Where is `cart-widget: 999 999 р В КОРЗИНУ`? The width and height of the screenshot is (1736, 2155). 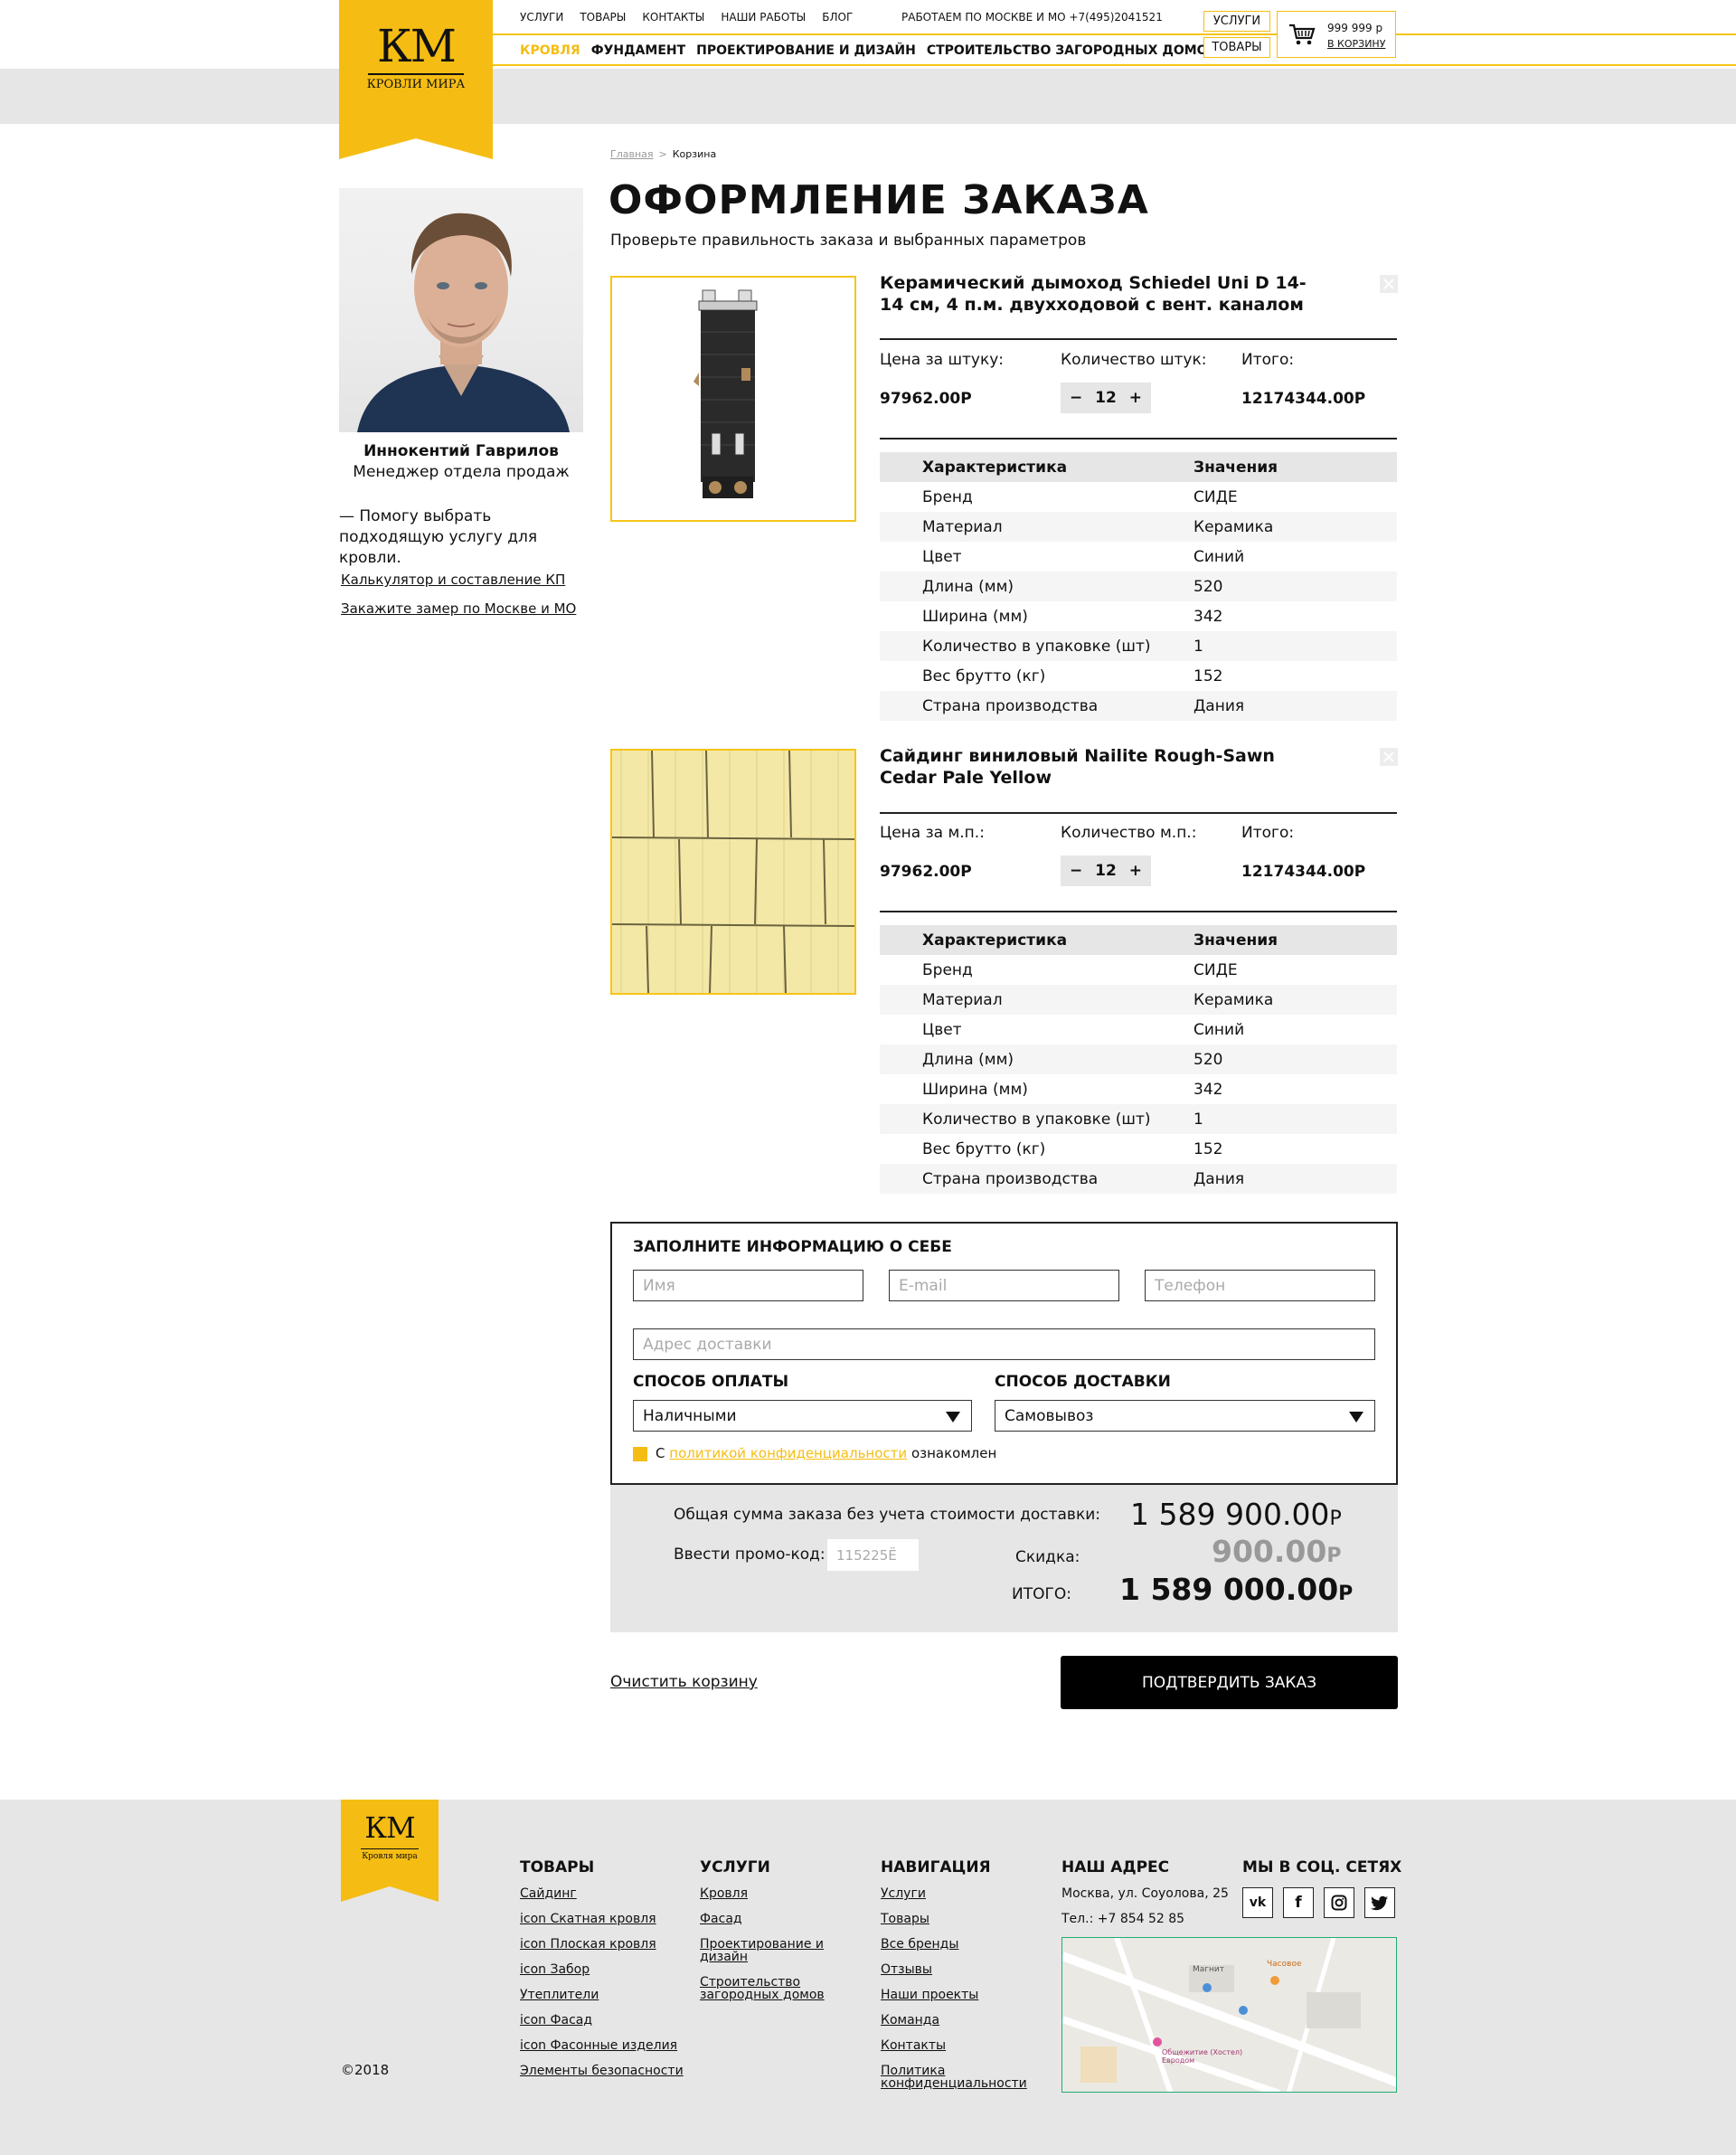 cart-widget: 999 999 р В КОРЗИНУ is located at coordinates (1336, 34).